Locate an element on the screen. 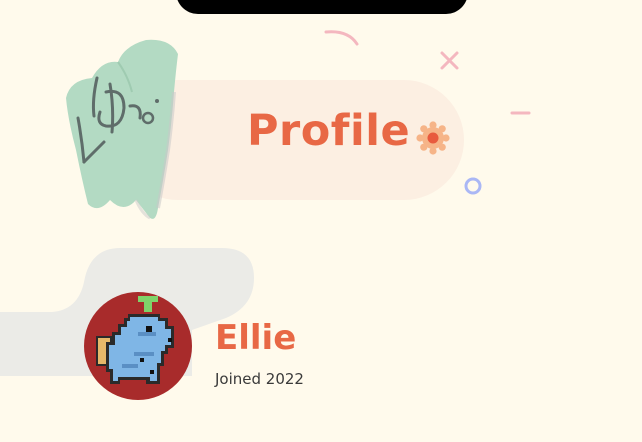  user-name: Ellie is located at coordinates (256, 338).